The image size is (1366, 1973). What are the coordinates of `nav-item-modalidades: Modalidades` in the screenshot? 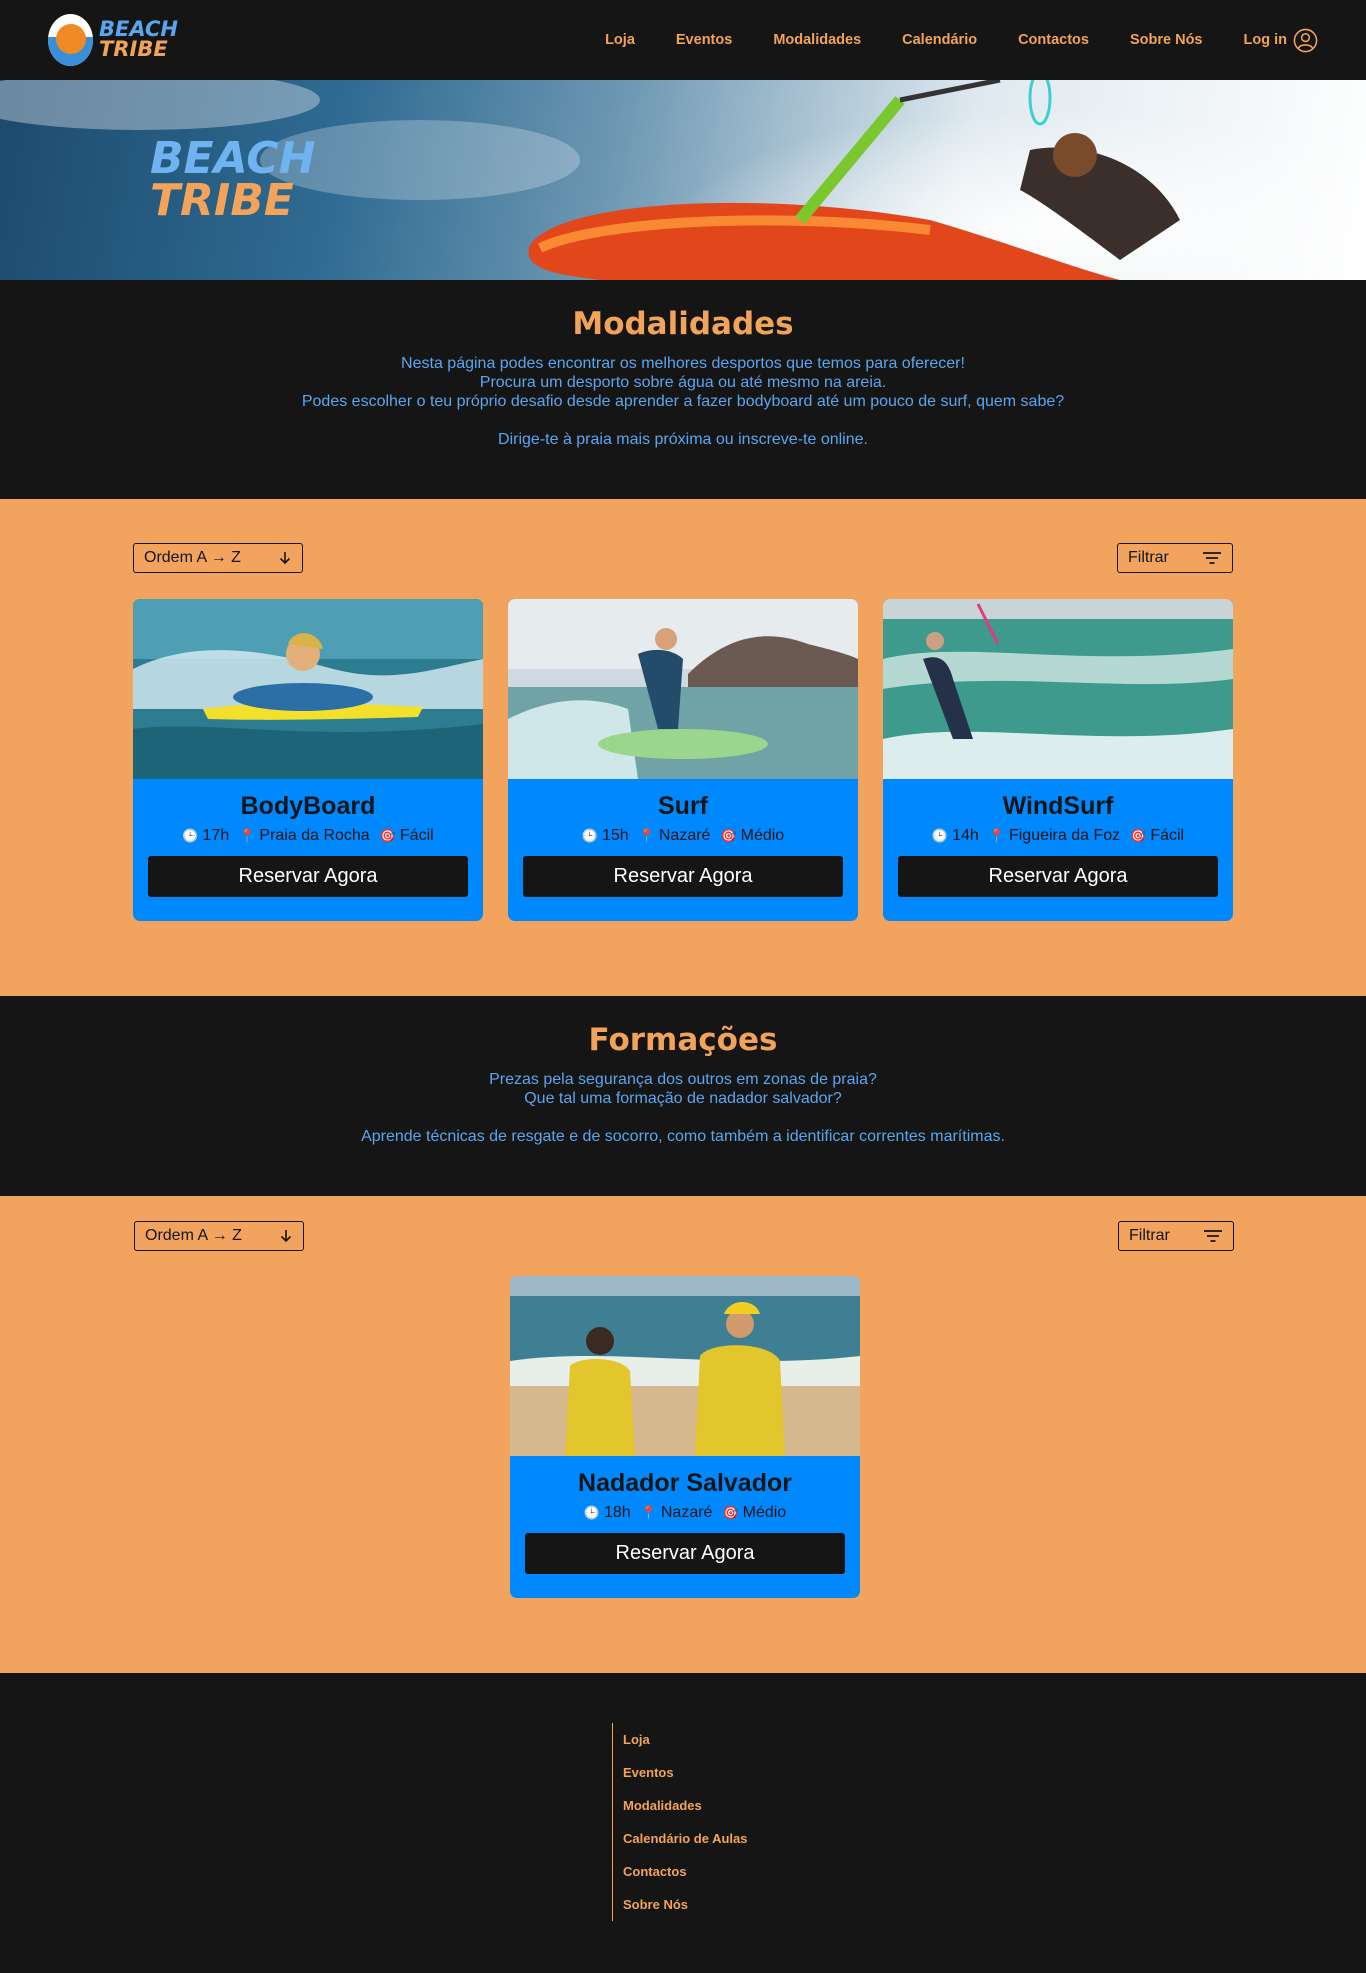 It's located at (817, 40).